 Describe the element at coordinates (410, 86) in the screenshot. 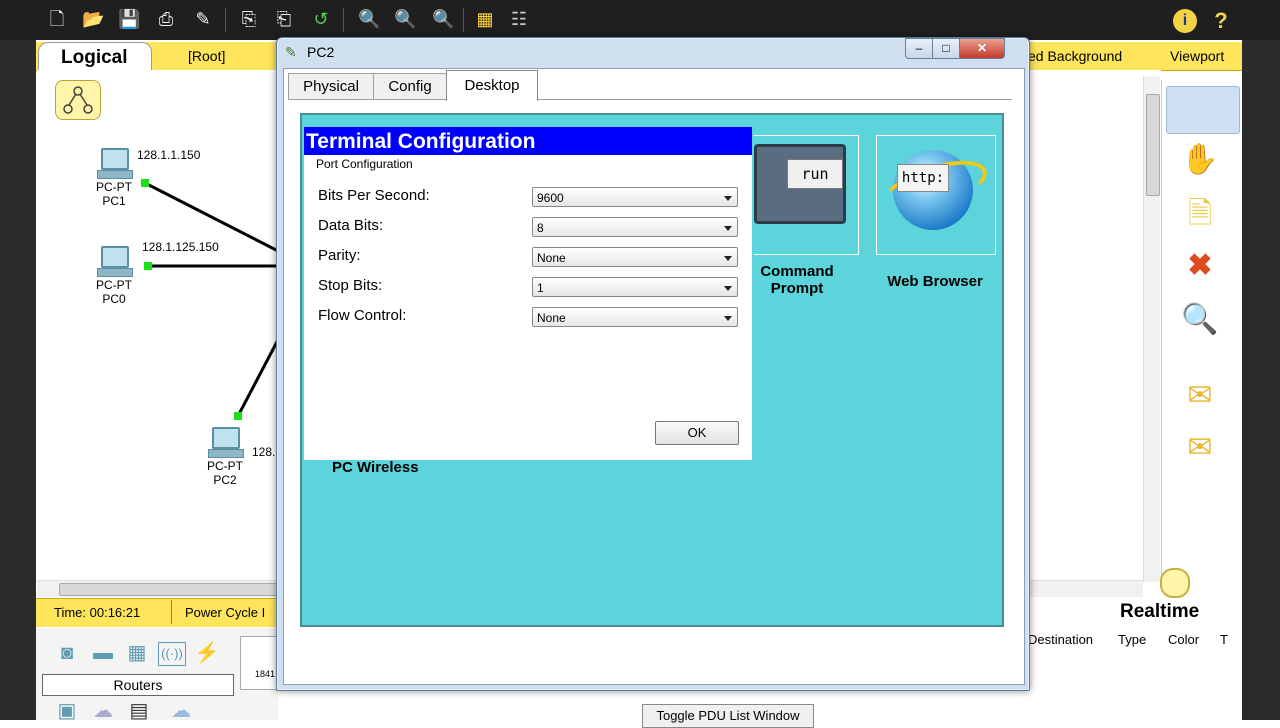

I see `tab-config: Config` at that location.